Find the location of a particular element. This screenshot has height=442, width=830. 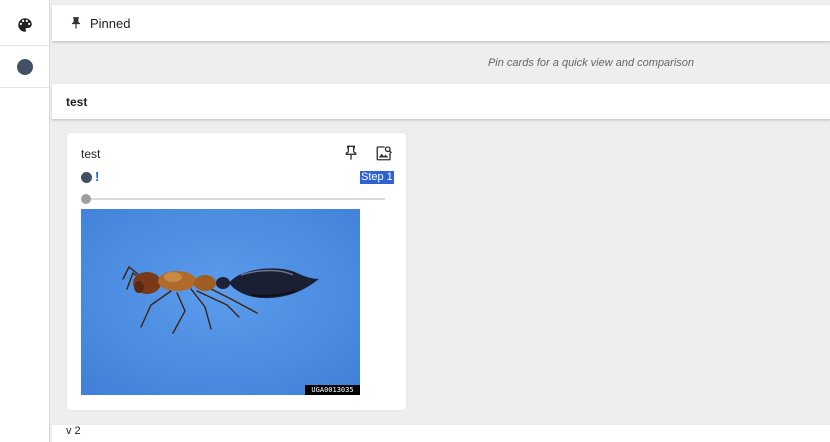

card-title: test is located at coordinates (91, 154).